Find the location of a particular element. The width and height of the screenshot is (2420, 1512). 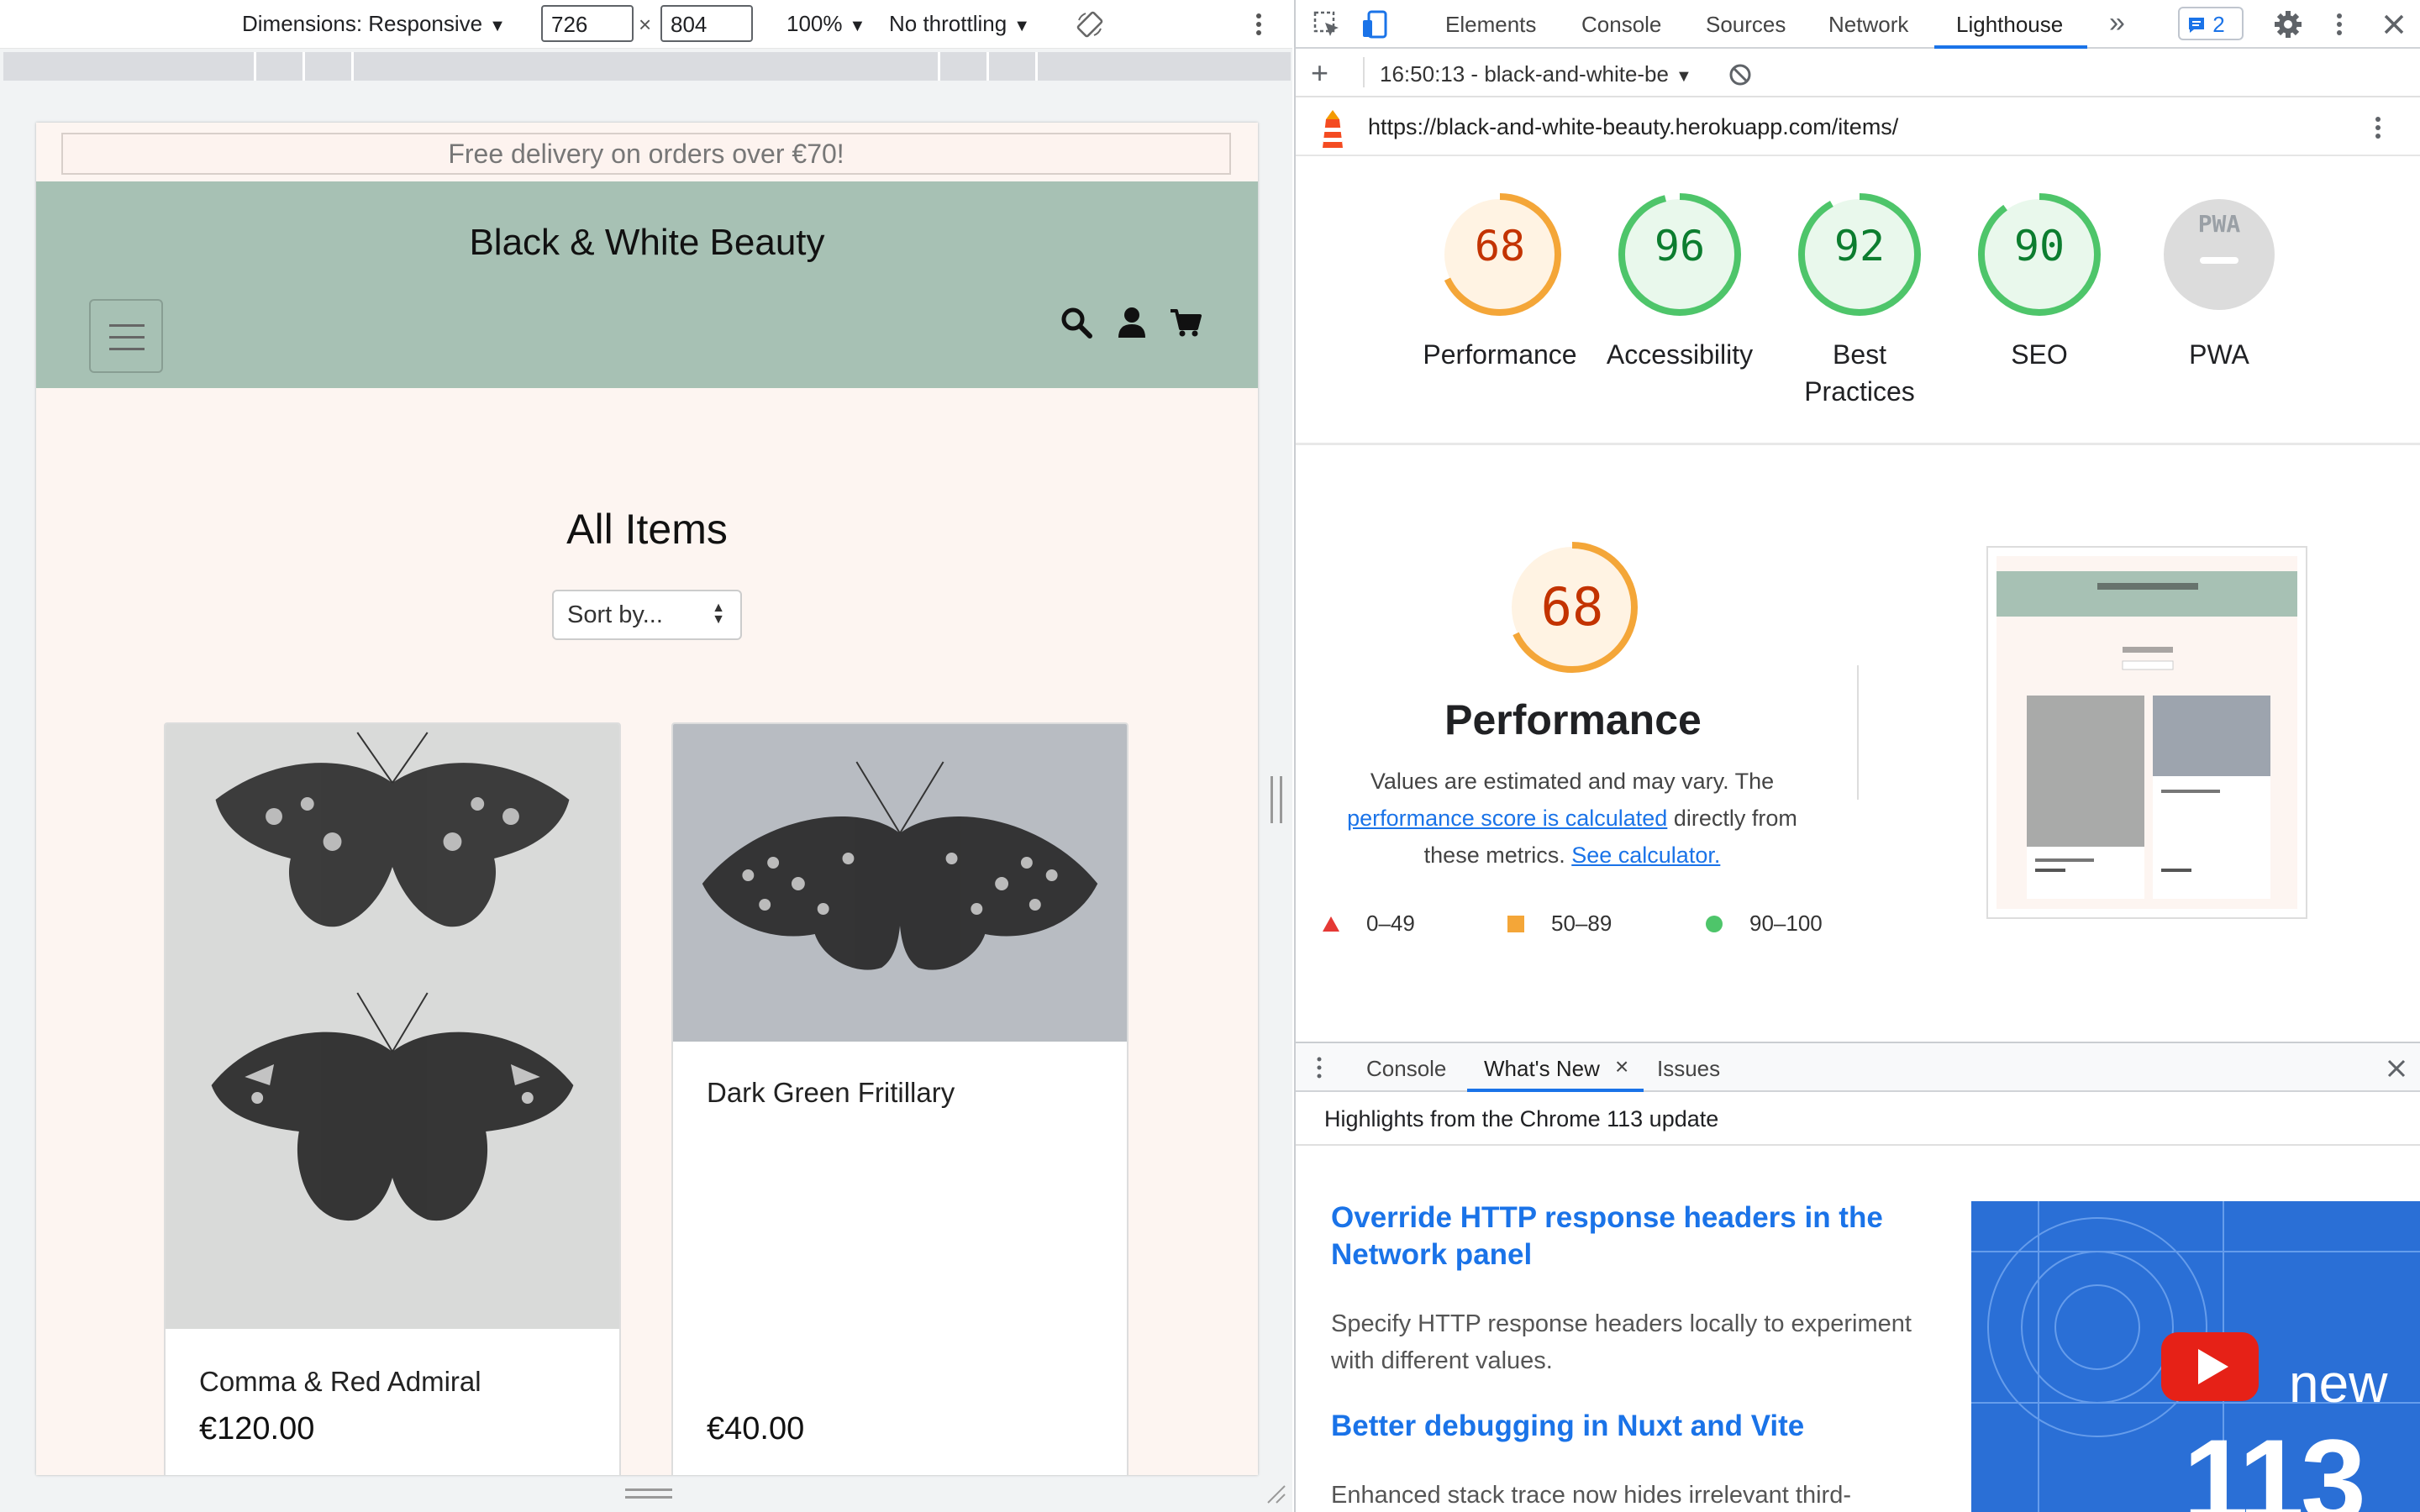

tab-sources: Sources is located at coordinates (1746, 25).